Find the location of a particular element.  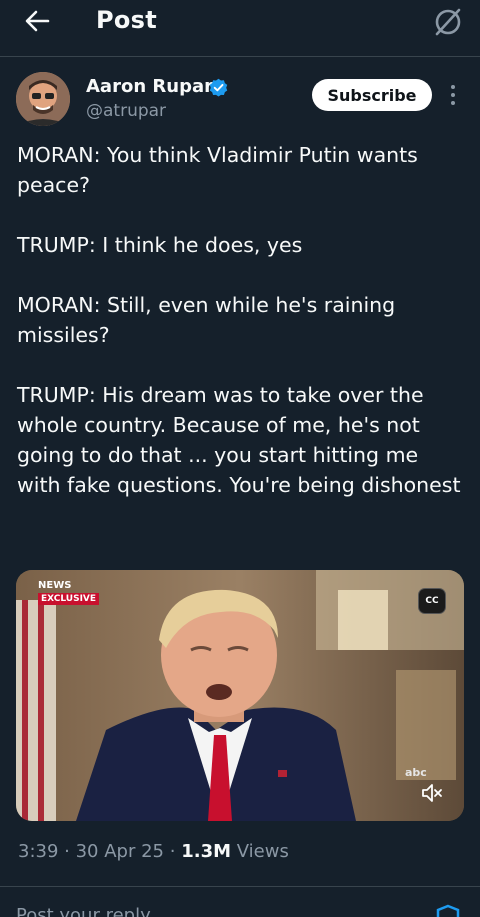

post-date: 30 Apr 25 is located at coordinates (120, 851).